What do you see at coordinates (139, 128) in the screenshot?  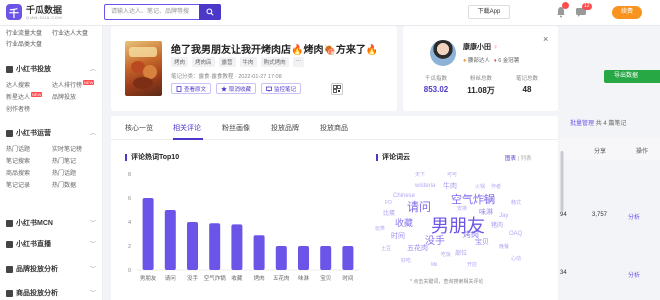 I see `tab-overview: 核心一览` at bounding box center [139, 128].